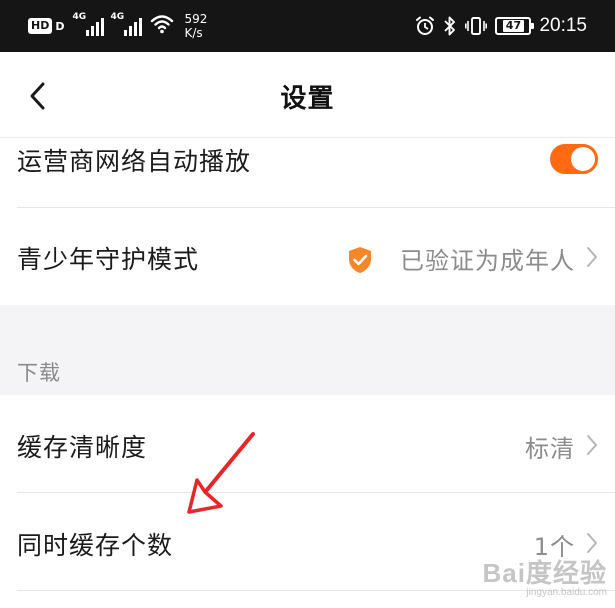 This screenshot has width=615, height=608. I want to click on battery-icon: 47, so click(515, 26).